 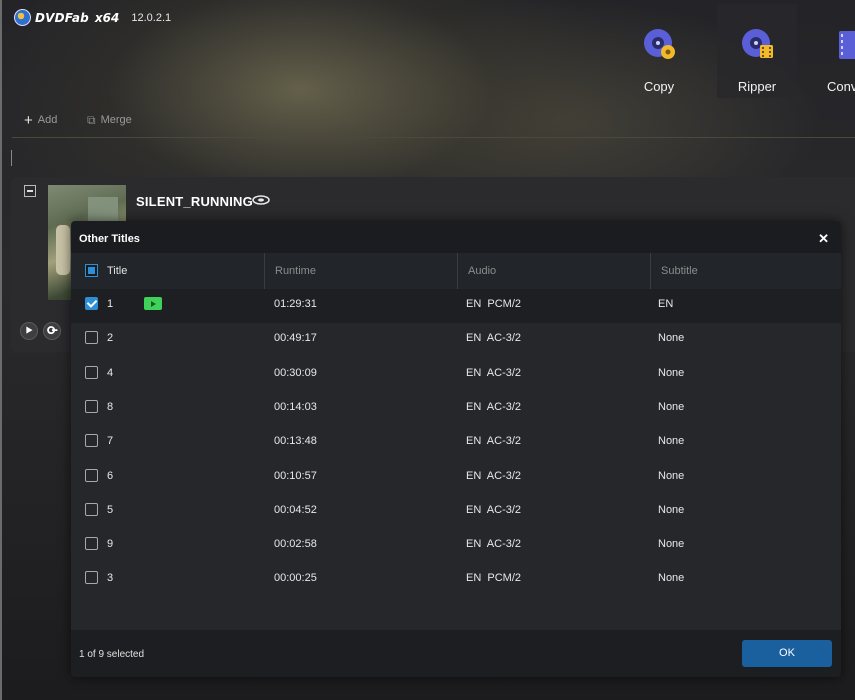 I want to click on dvdfab-logo-icon, so click(x=22, y=17).